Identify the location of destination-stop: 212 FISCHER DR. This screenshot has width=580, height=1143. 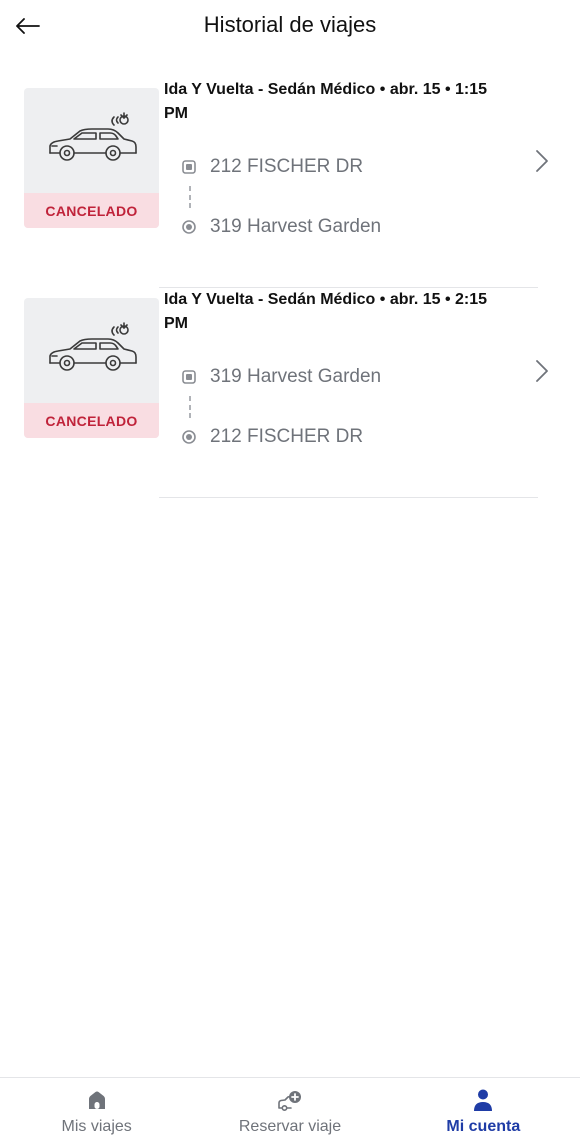
(272, 437).